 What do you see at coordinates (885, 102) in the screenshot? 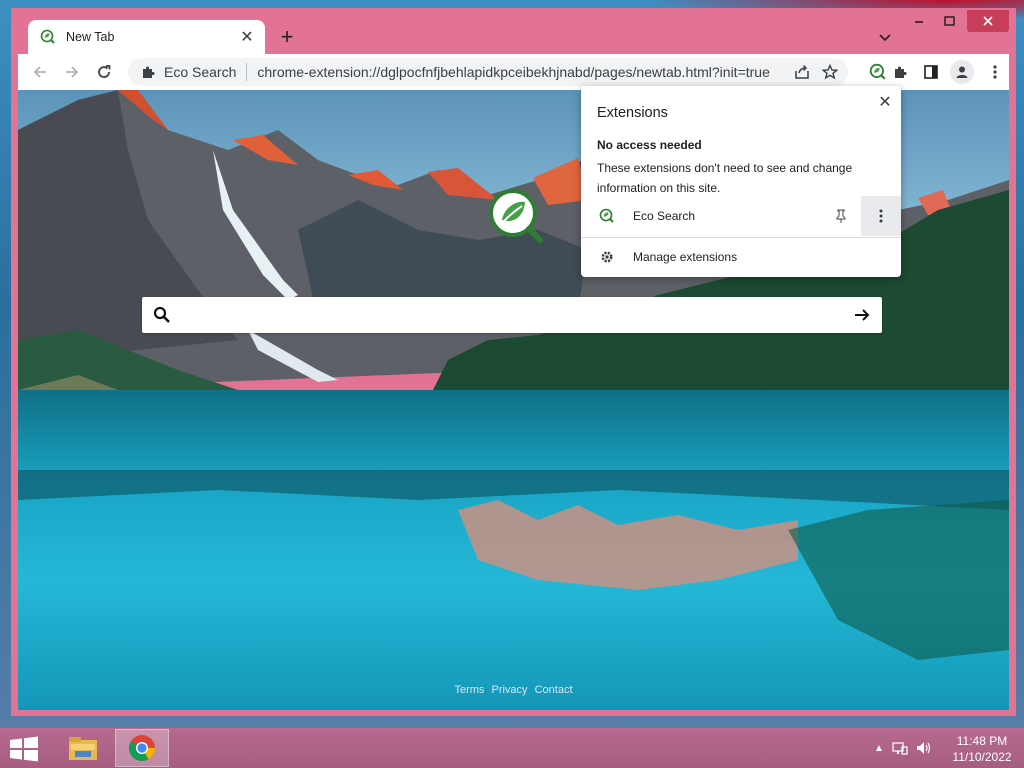
I see `close-icon: ✕` at bounding box center [885, 102].